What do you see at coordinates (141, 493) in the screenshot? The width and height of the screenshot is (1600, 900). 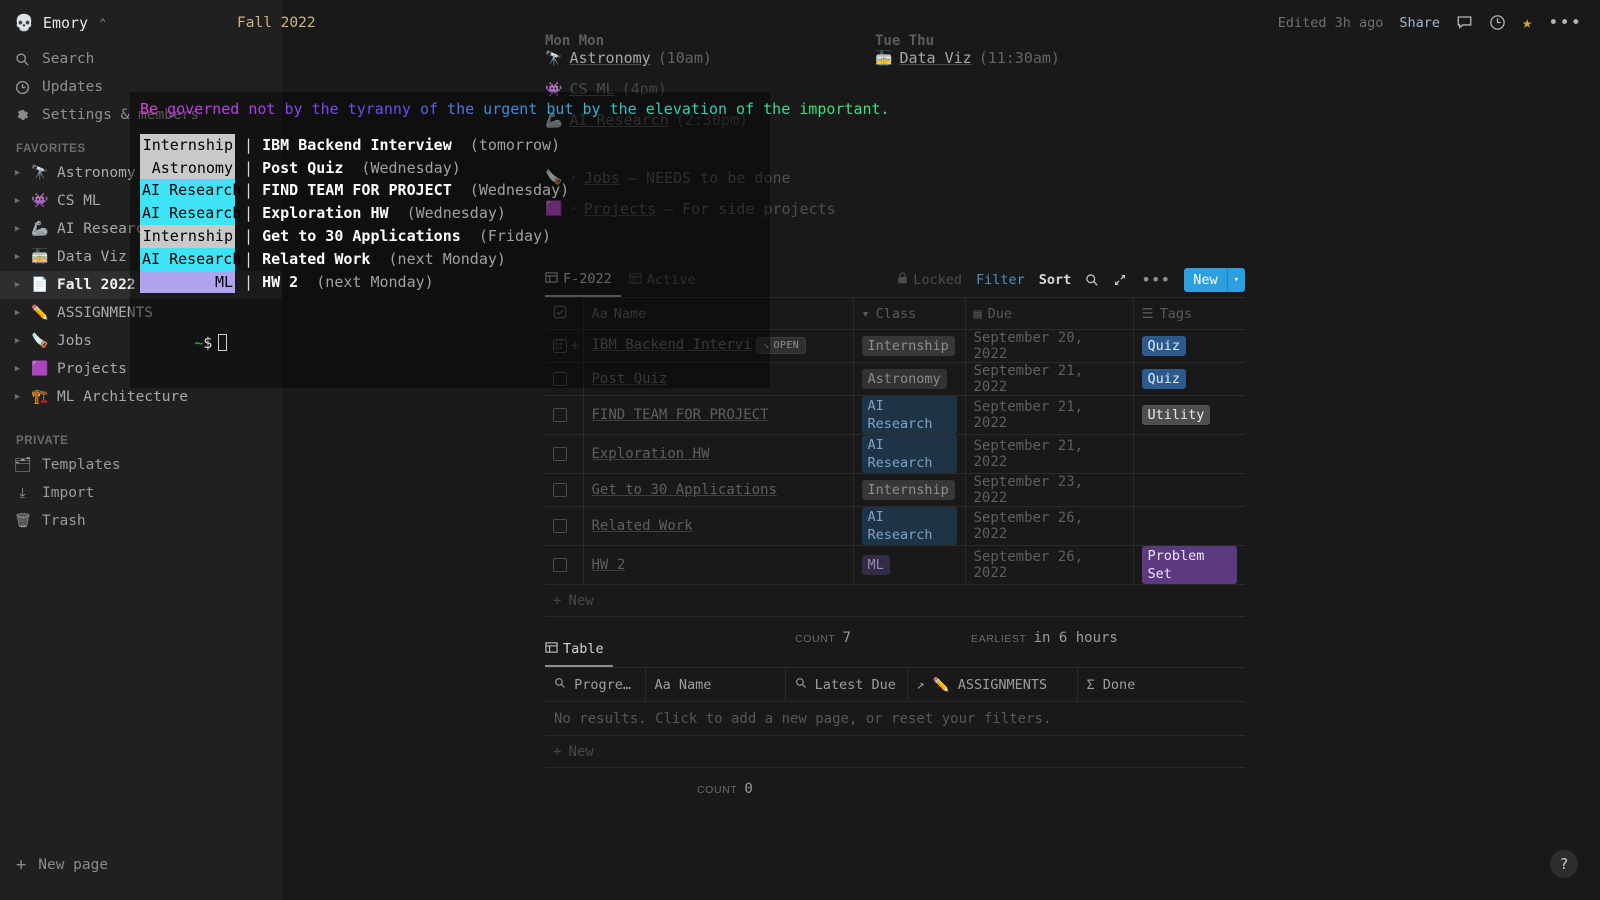 I see `sidebar-item-import: ⤓ Import` at bounding box center [141, 493].